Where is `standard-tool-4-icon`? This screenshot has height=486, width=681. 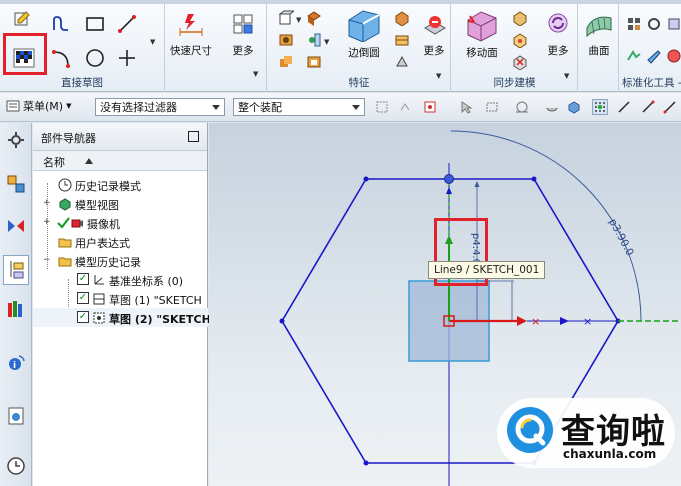 standard-tool-4-icon is located at coordinates (634, 56).